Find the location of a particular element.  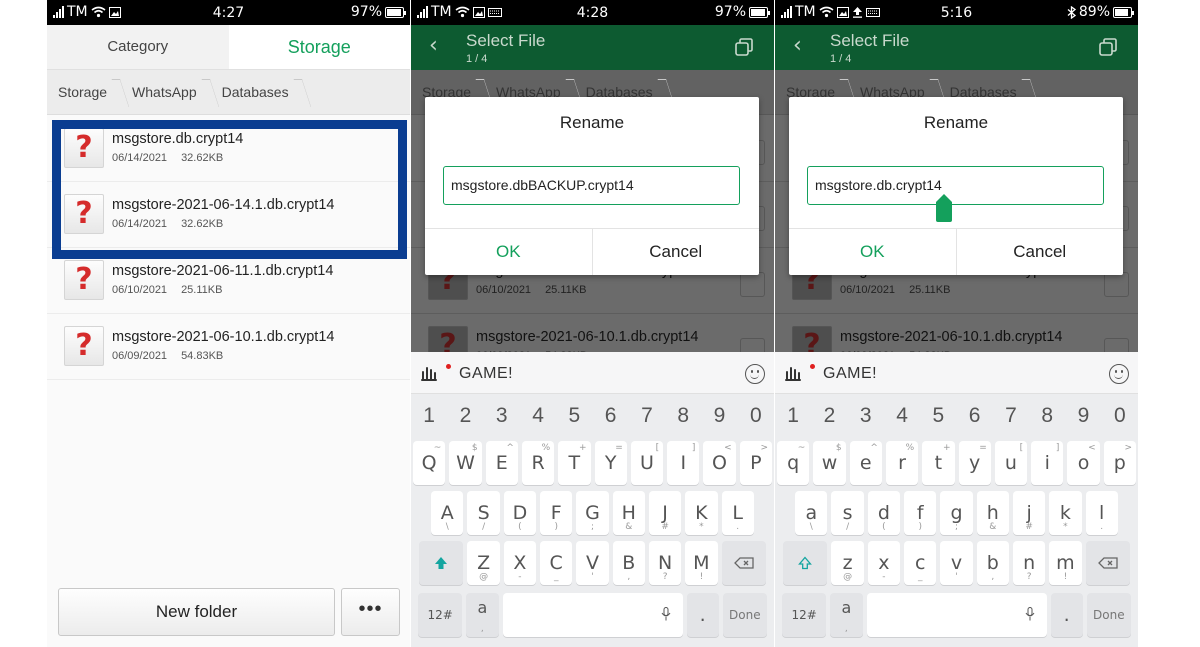

breadcrumb-whatsapp: WhatsApp is located at coordinates (165, 92).